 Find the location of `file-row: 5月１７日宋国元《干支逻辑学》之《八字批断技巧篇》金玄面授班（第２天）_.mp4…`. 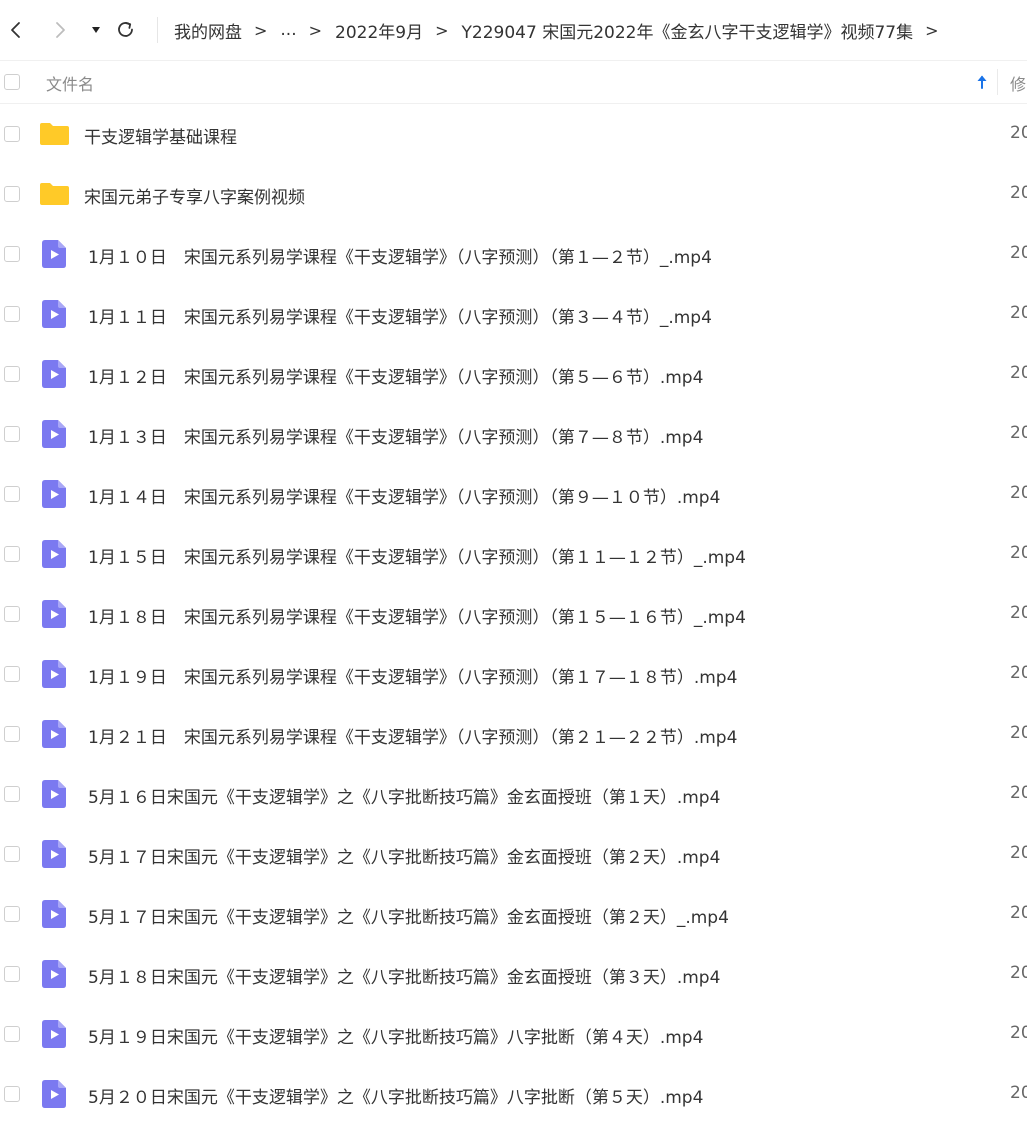

file-row: 5月１７日宋国元《干支逻辑学》之《八字批断技巧篇》金玄面授班（第２天）_.mp4… is located at coordinates (513, 914).